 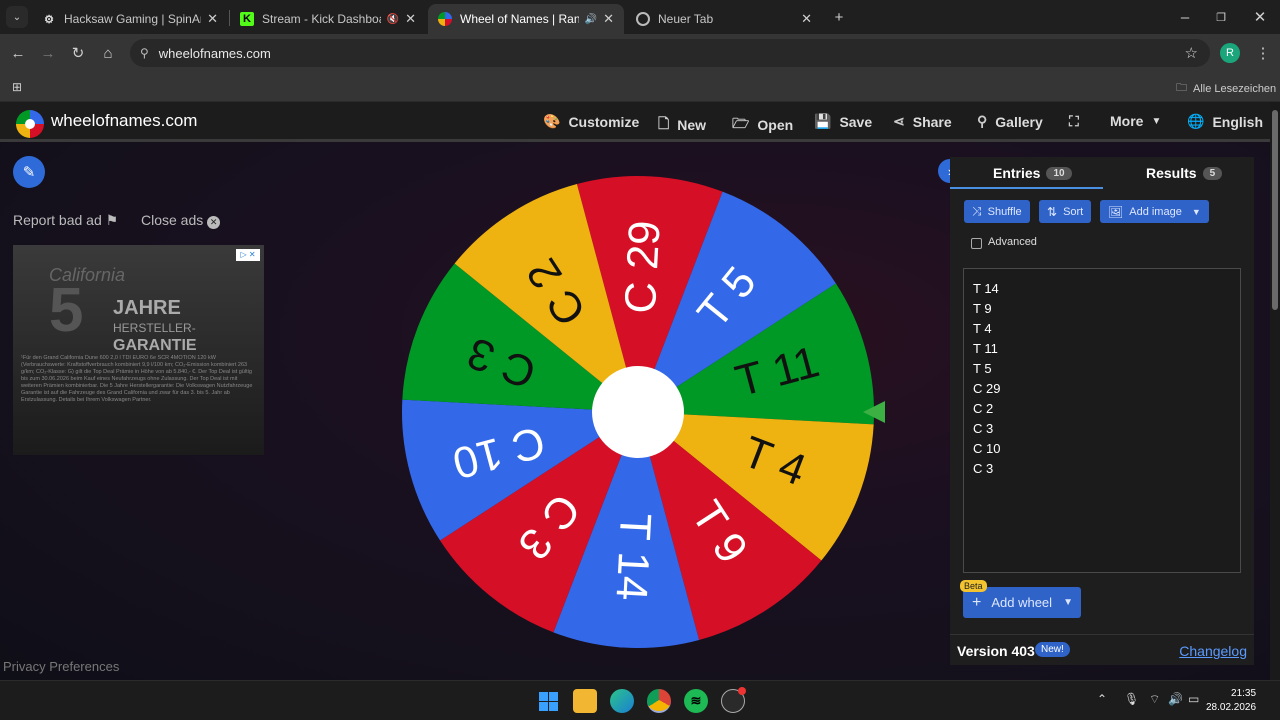 I want to click on sort-button: ⇅ Sort, so click(x=1065, y=211).